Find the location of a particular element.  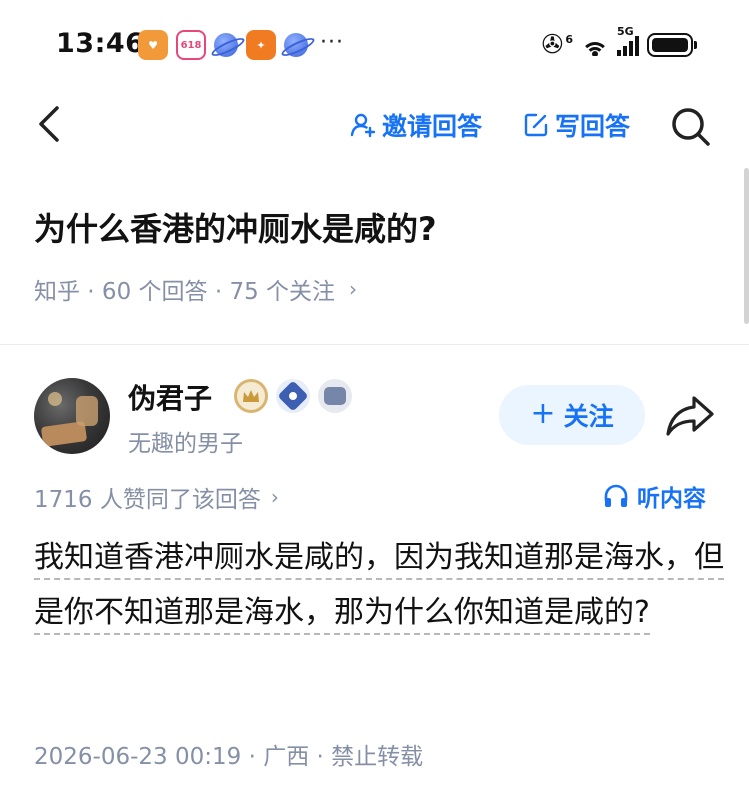

network-badge: 6 is located at coordinates (569, 39).